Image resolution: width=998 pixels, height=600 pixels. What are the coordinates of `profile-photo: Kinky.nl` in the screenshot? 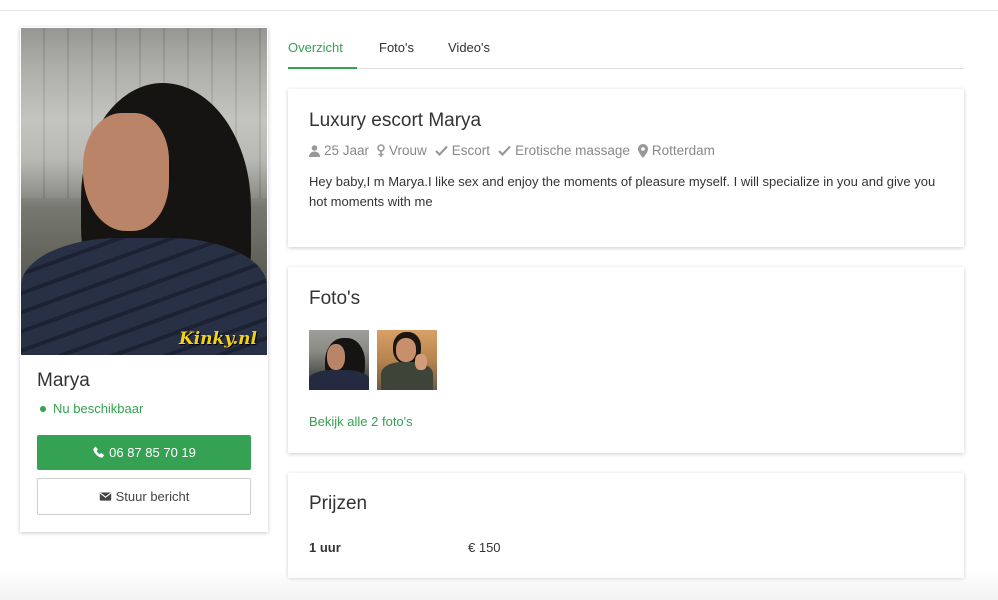 It's located at (144, 191).